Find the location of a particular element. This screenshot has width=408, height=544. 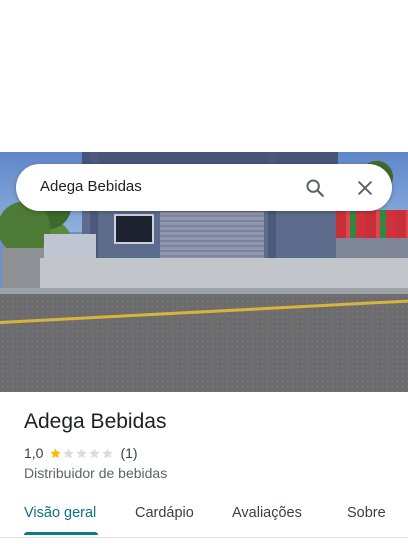

tabs-divider is located at coordinates (204, 537).